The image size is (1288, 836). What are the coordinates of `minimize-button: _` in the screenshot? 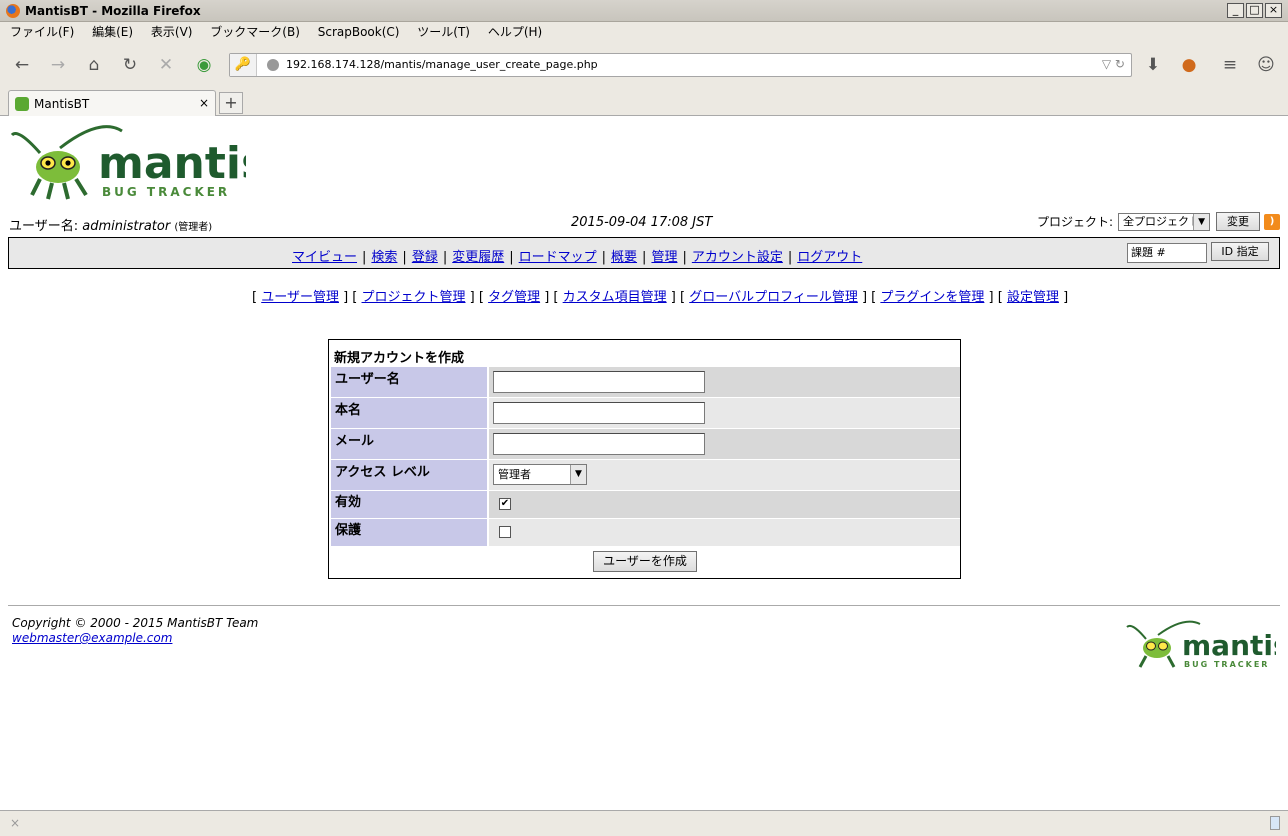 It's located at (1235, 10).